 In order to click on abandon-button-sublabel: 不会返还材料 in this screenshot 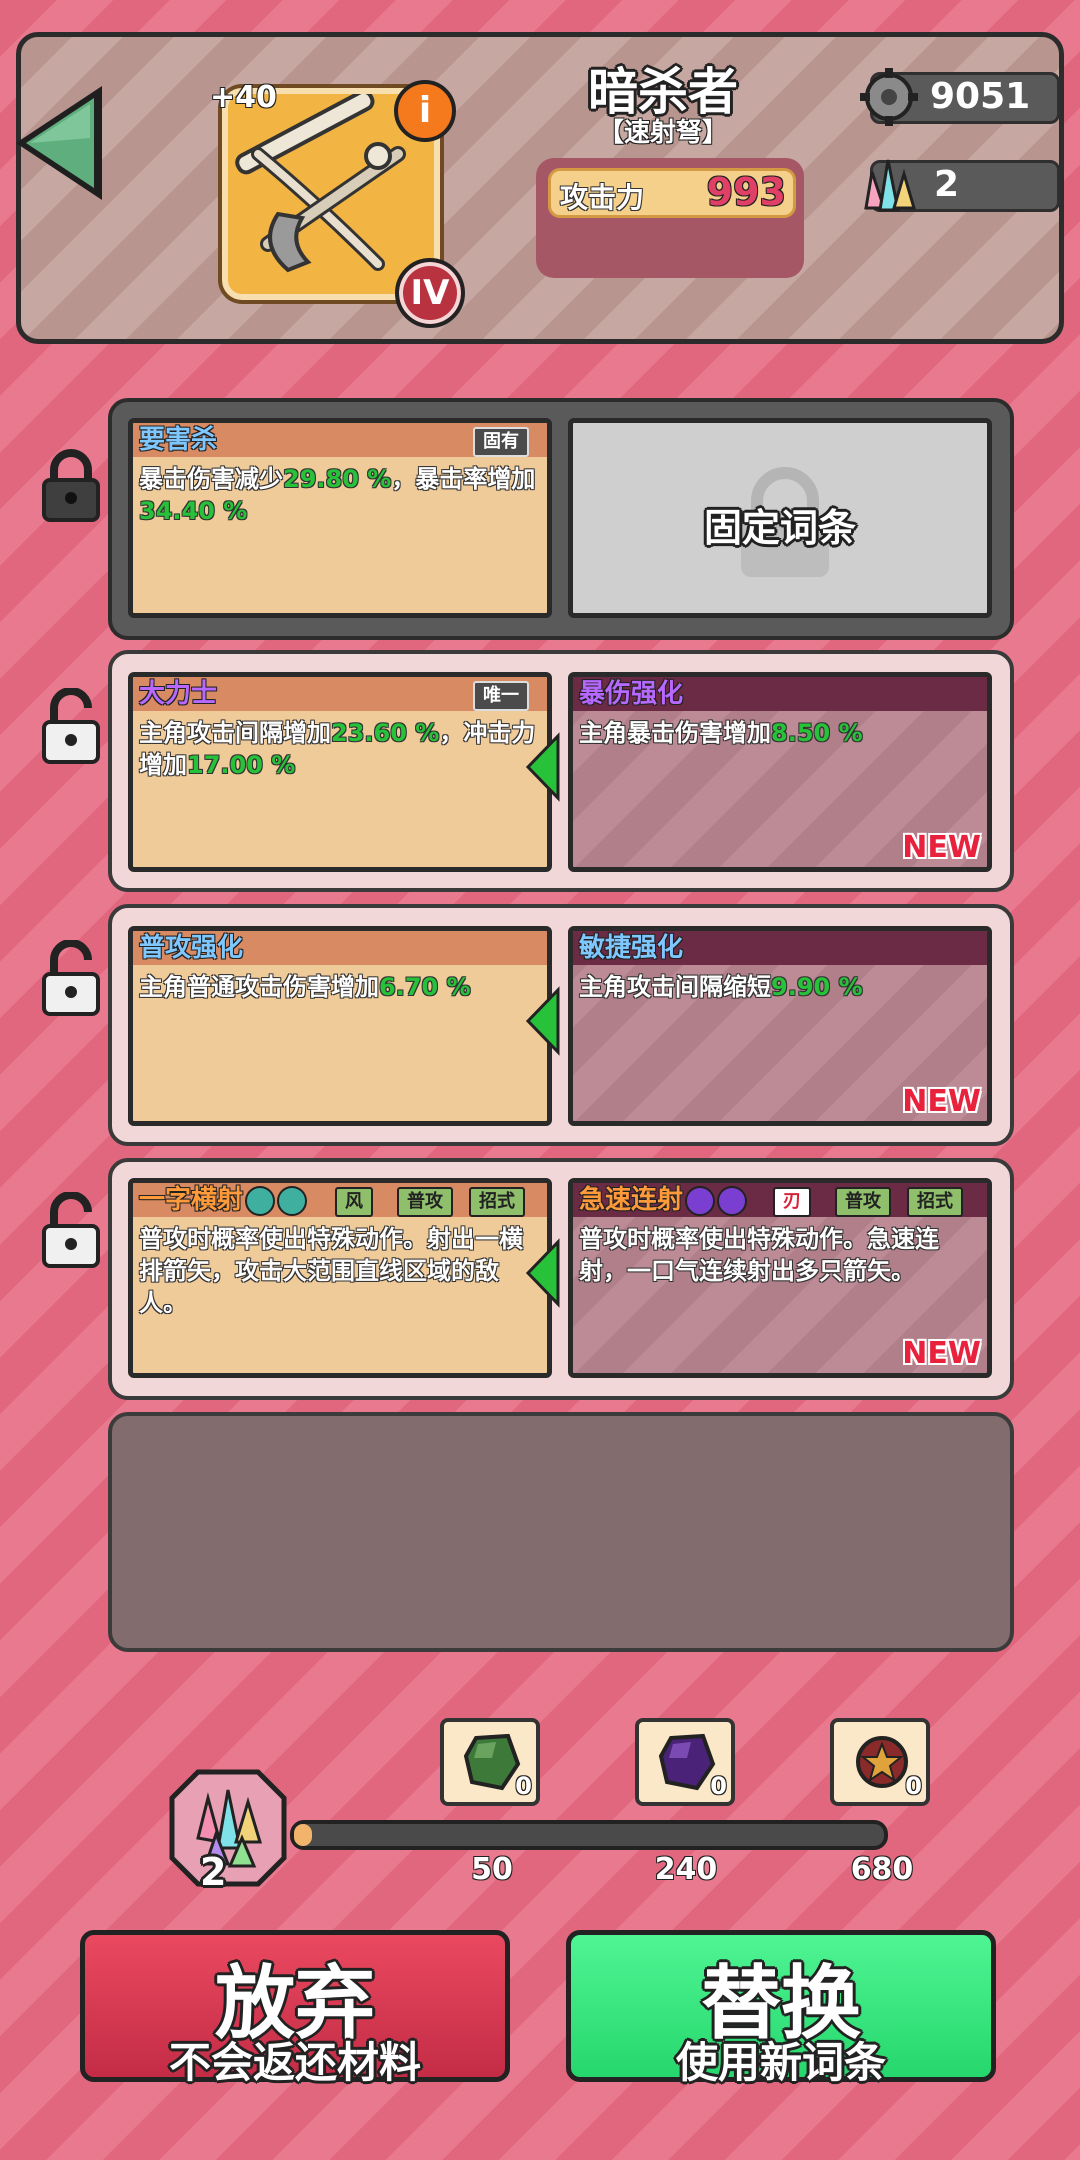, I will do `click(294, 2062)`.